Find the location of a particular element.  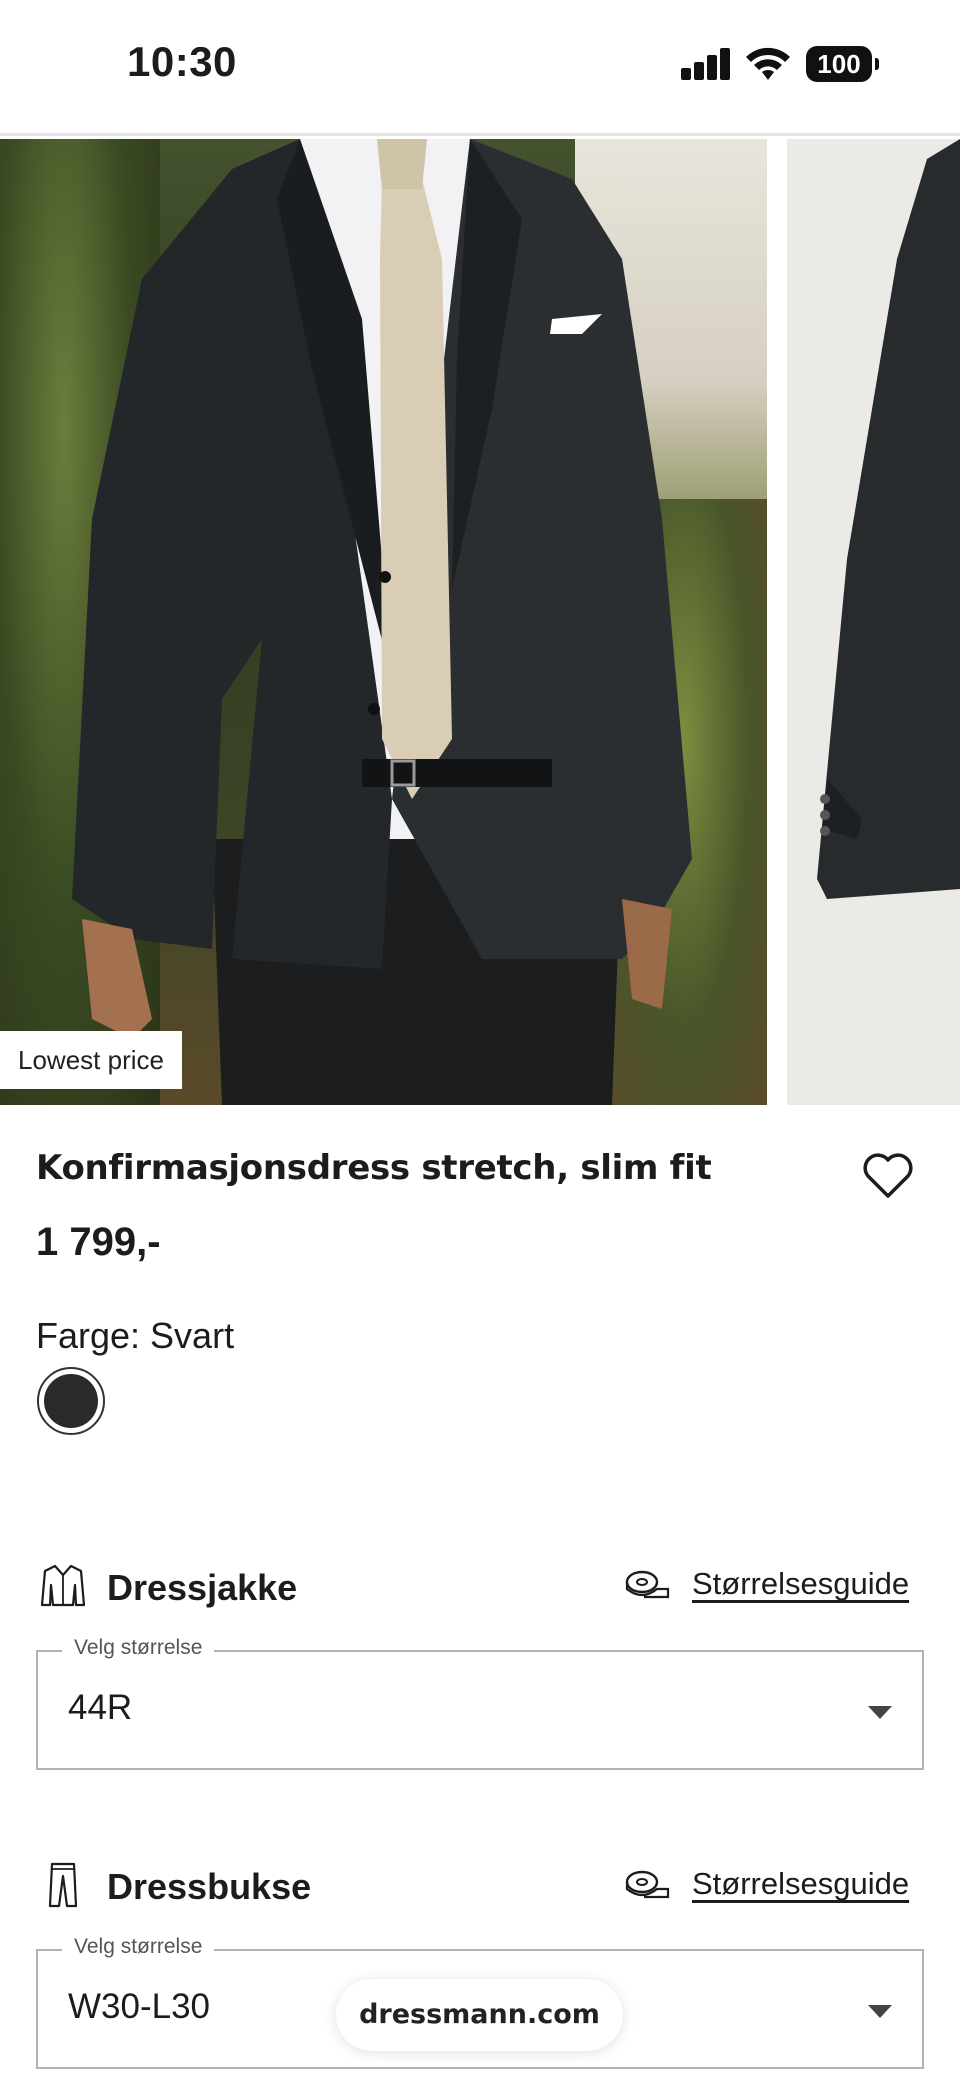

status-bar: 10:30 100 is located at coordinates (480, 68).